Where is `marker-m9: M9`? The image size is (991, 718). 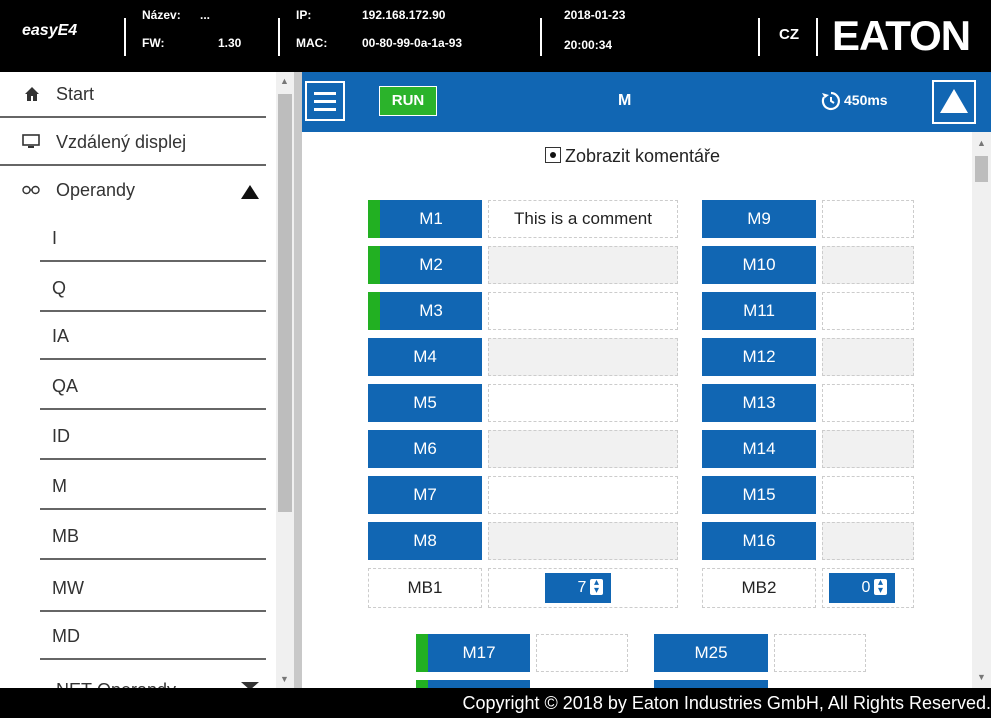 marker-m9: M9 is located at coordinates (759, 219).